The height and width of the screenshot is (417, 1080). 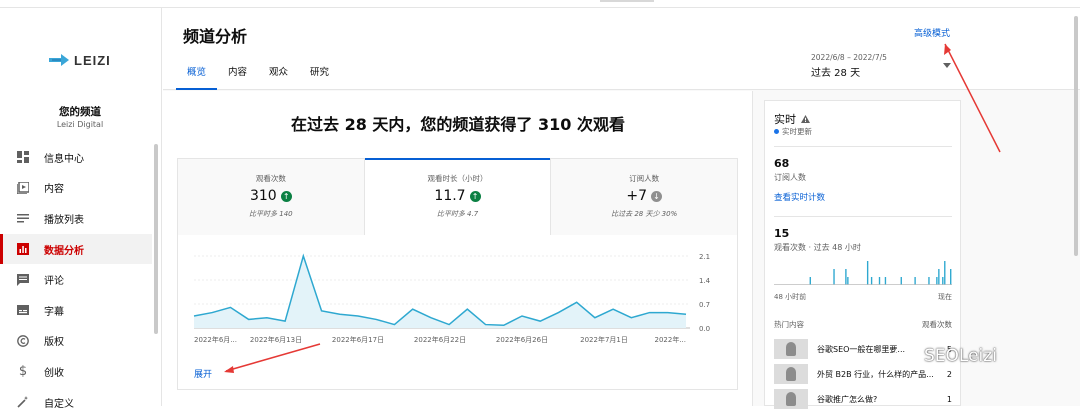 What do you see at coordinates (805, 119) in the screenshot?
I see `warning-icon` at bounding box center [805, 119].